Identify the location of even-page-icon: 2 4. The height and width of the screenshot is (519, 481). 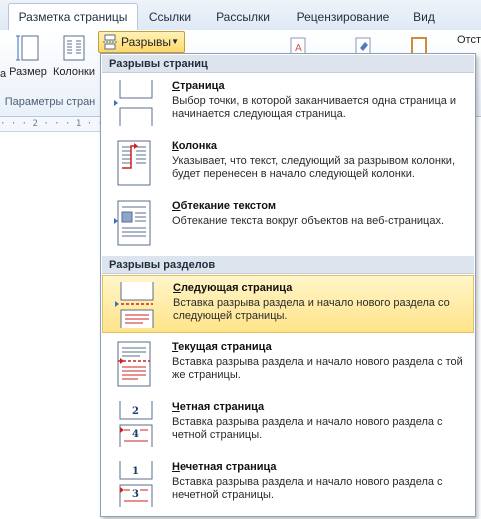
(136, 424).